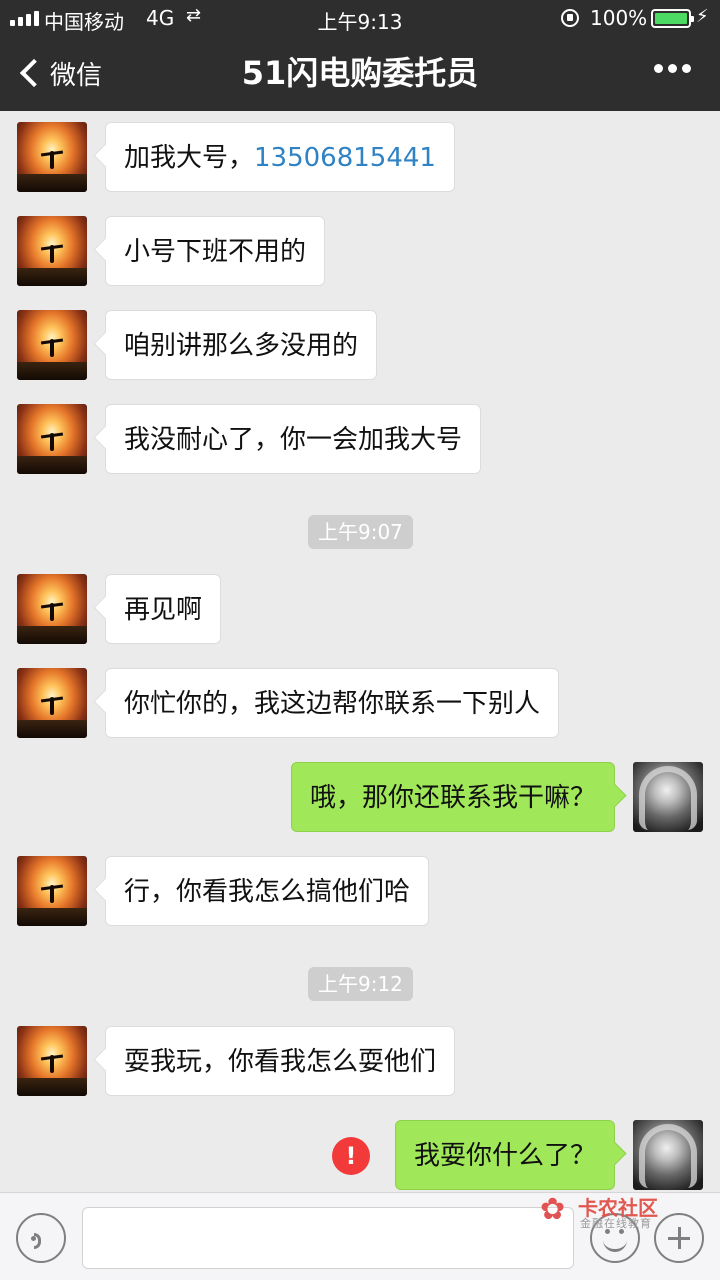  I want to click on header: 中国移动 4G ⇄ 上午9:13 100% ⚡ 微信 51闪电购委托员, so click(360, 55).